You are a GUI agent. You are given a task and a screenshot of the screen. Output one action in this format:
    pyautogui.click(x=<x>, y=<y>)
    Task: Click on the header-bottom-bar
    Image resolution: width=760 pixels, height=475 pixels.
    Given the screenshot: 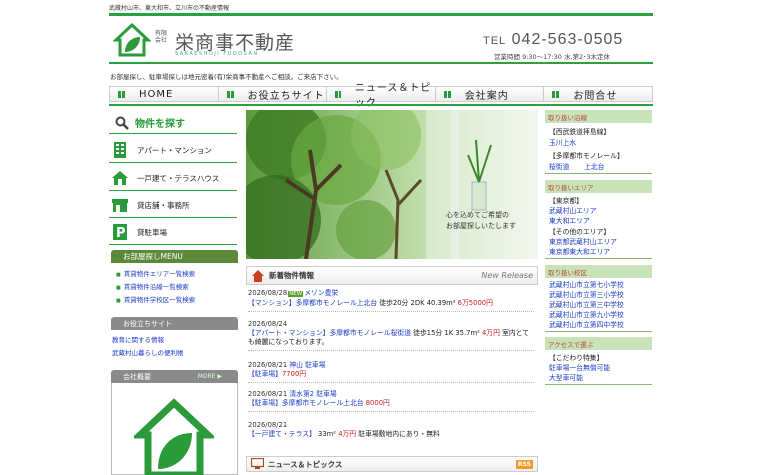 What is the action you would take?
    pyautogui.click(x=381, y=63)
    